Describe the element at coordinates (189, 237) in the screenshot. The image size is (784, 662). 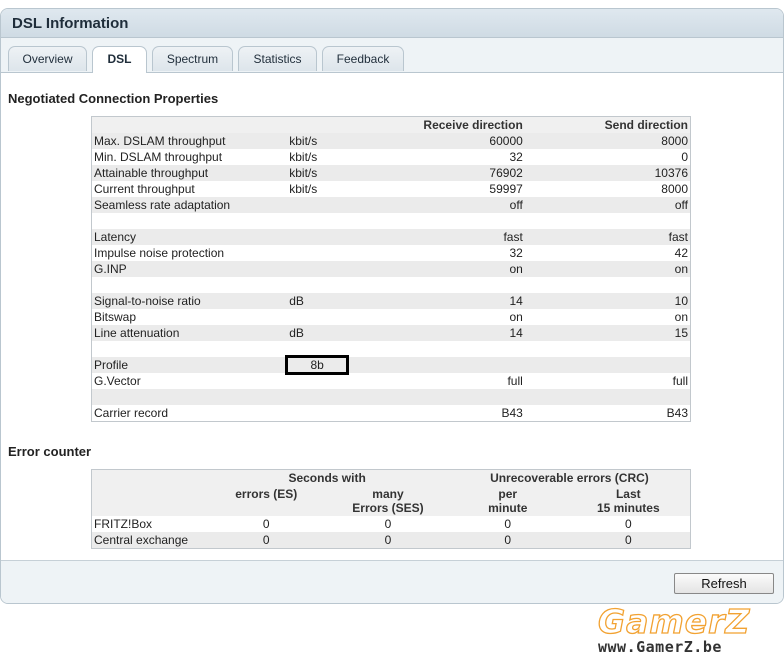
I see `property-label: Latency` at that location.